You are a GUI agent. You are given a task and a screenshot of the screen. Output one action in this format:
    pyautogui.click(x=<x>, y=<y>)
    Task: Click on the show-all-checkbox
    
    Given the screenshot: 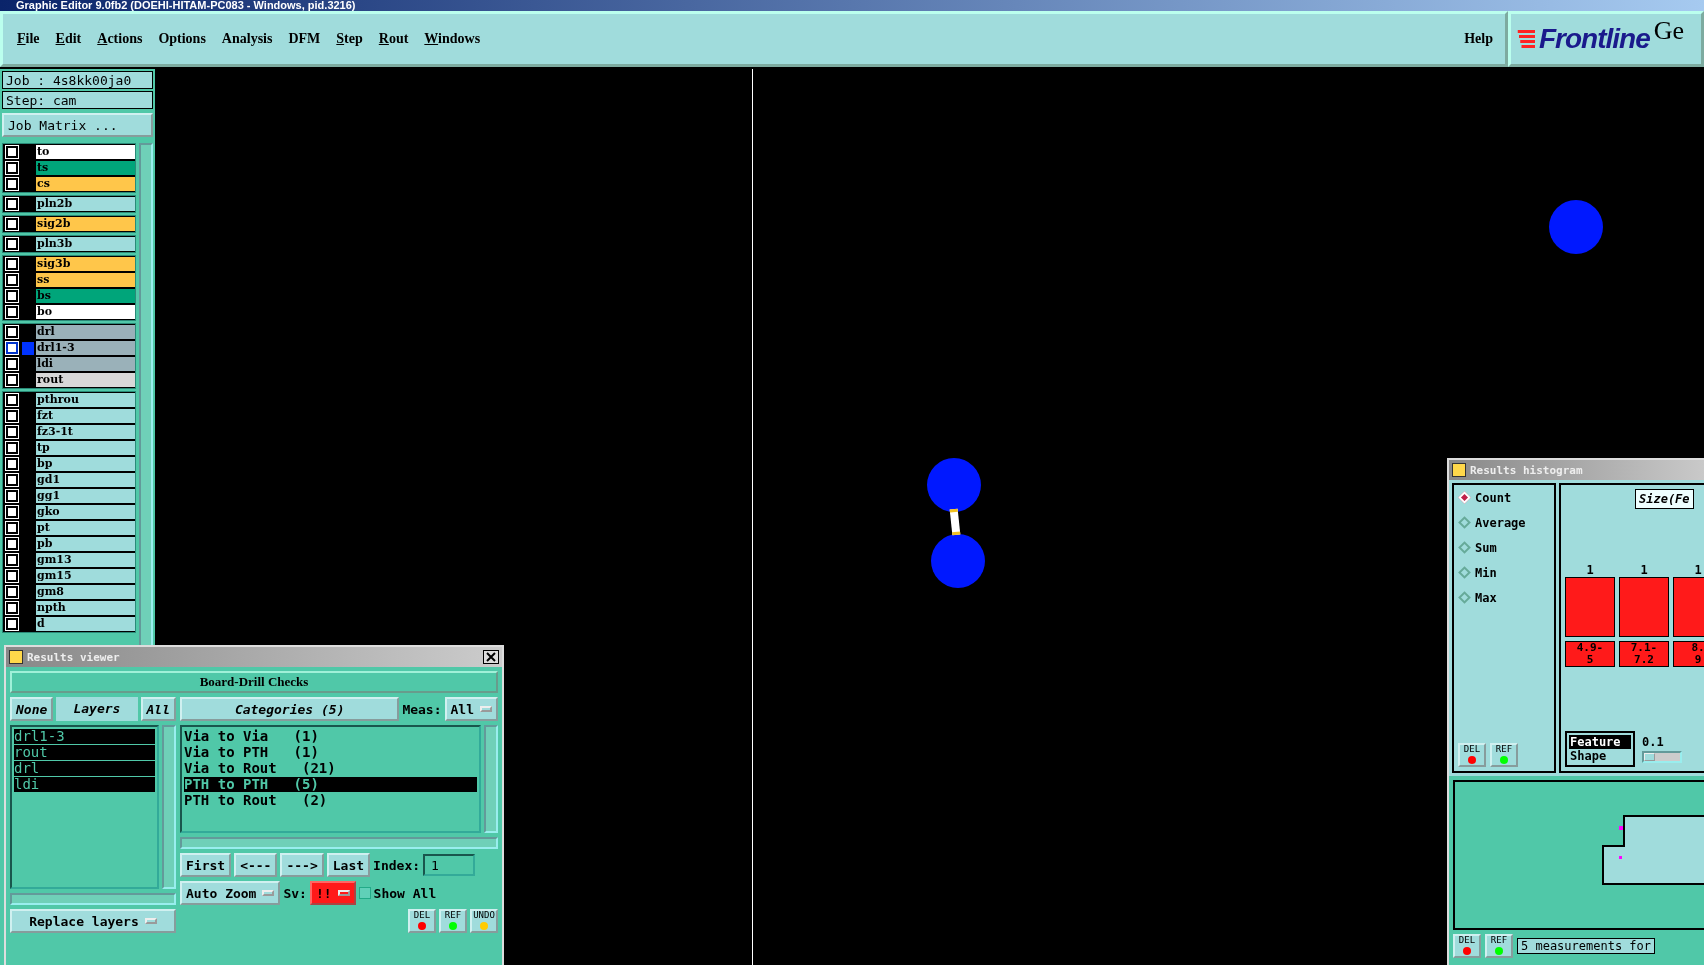 What is the action you would take?
    pyautogui.click(x=364, y=893)
    